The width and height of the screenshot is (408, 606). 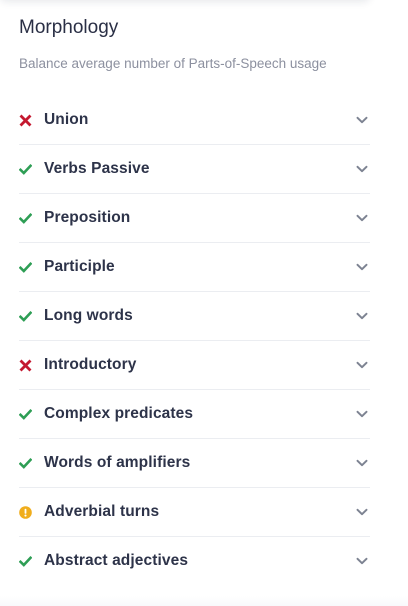 I want to click on check-item-label: Union, so click(x=66, y=119).